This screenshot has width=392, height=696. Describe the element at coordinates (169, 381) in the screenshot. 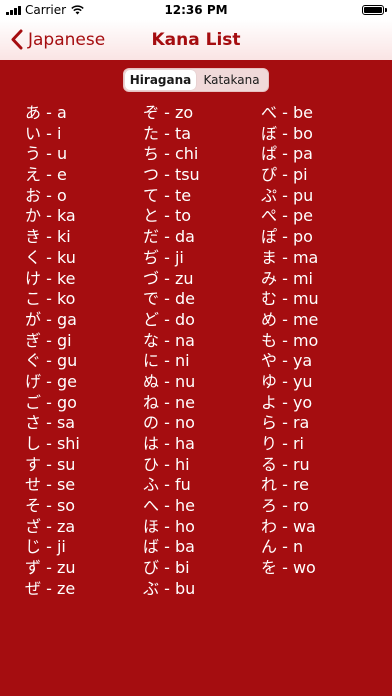

I see `kana-item: ぬ - nu` at that location.